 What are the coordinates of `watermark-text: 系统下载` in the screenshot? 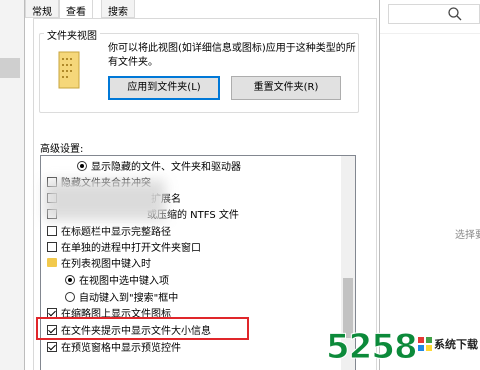 It's located at (456, 344).